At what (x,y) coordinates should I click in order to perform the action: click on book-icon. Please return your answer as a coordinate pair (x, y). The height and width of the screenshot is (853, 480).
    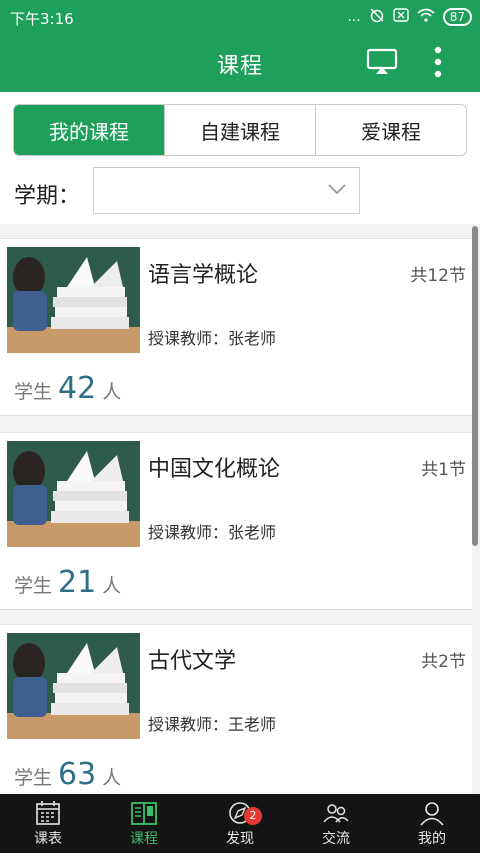
    Looking at the image, I should click on (144, 813).